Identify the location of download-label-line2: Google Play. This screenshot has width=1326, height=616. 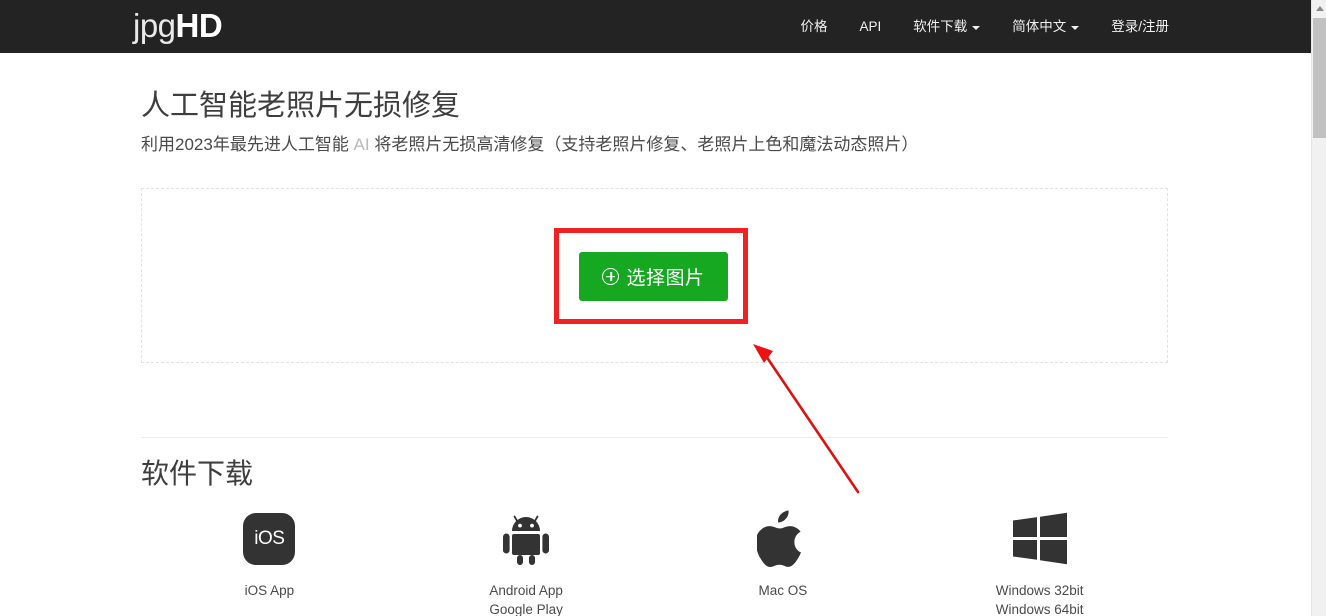
(526, 609).